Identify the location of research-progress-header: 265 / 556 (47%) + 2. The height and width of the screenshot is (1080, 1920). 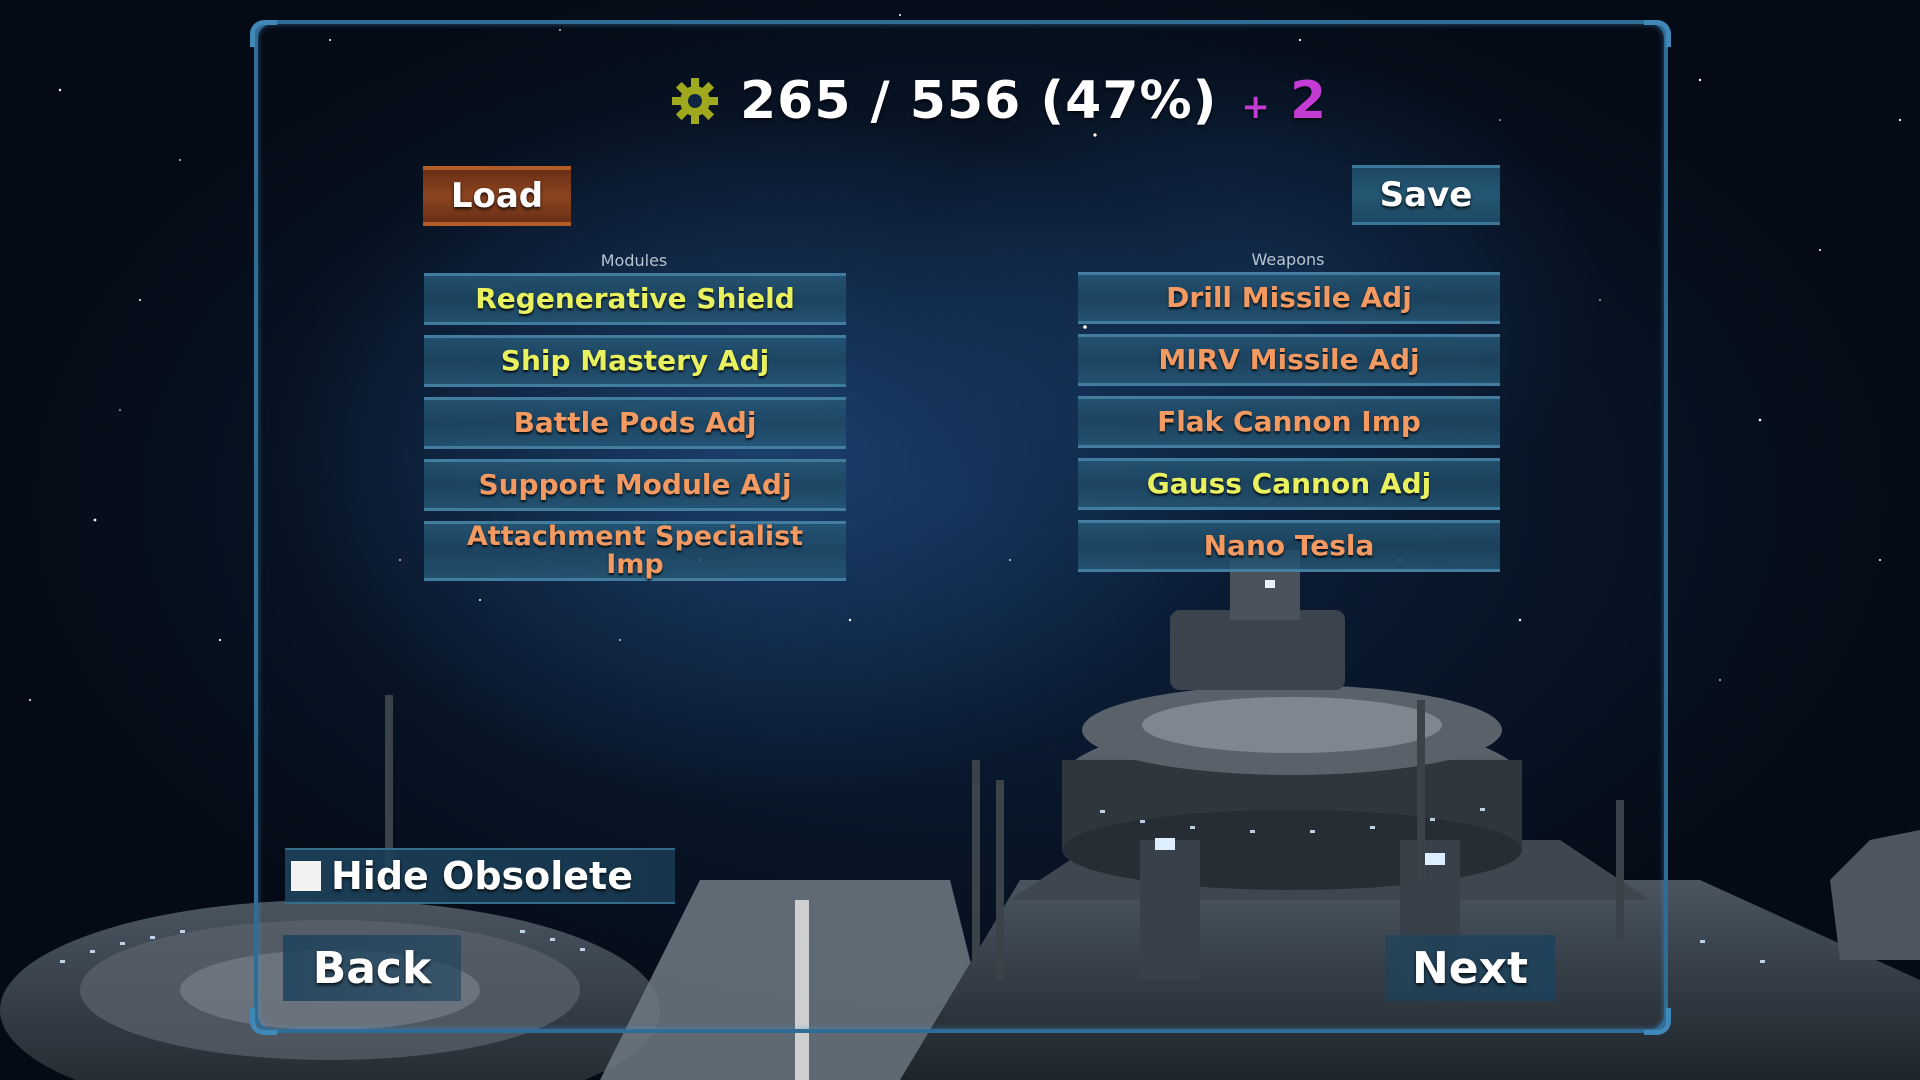
(998, 101).